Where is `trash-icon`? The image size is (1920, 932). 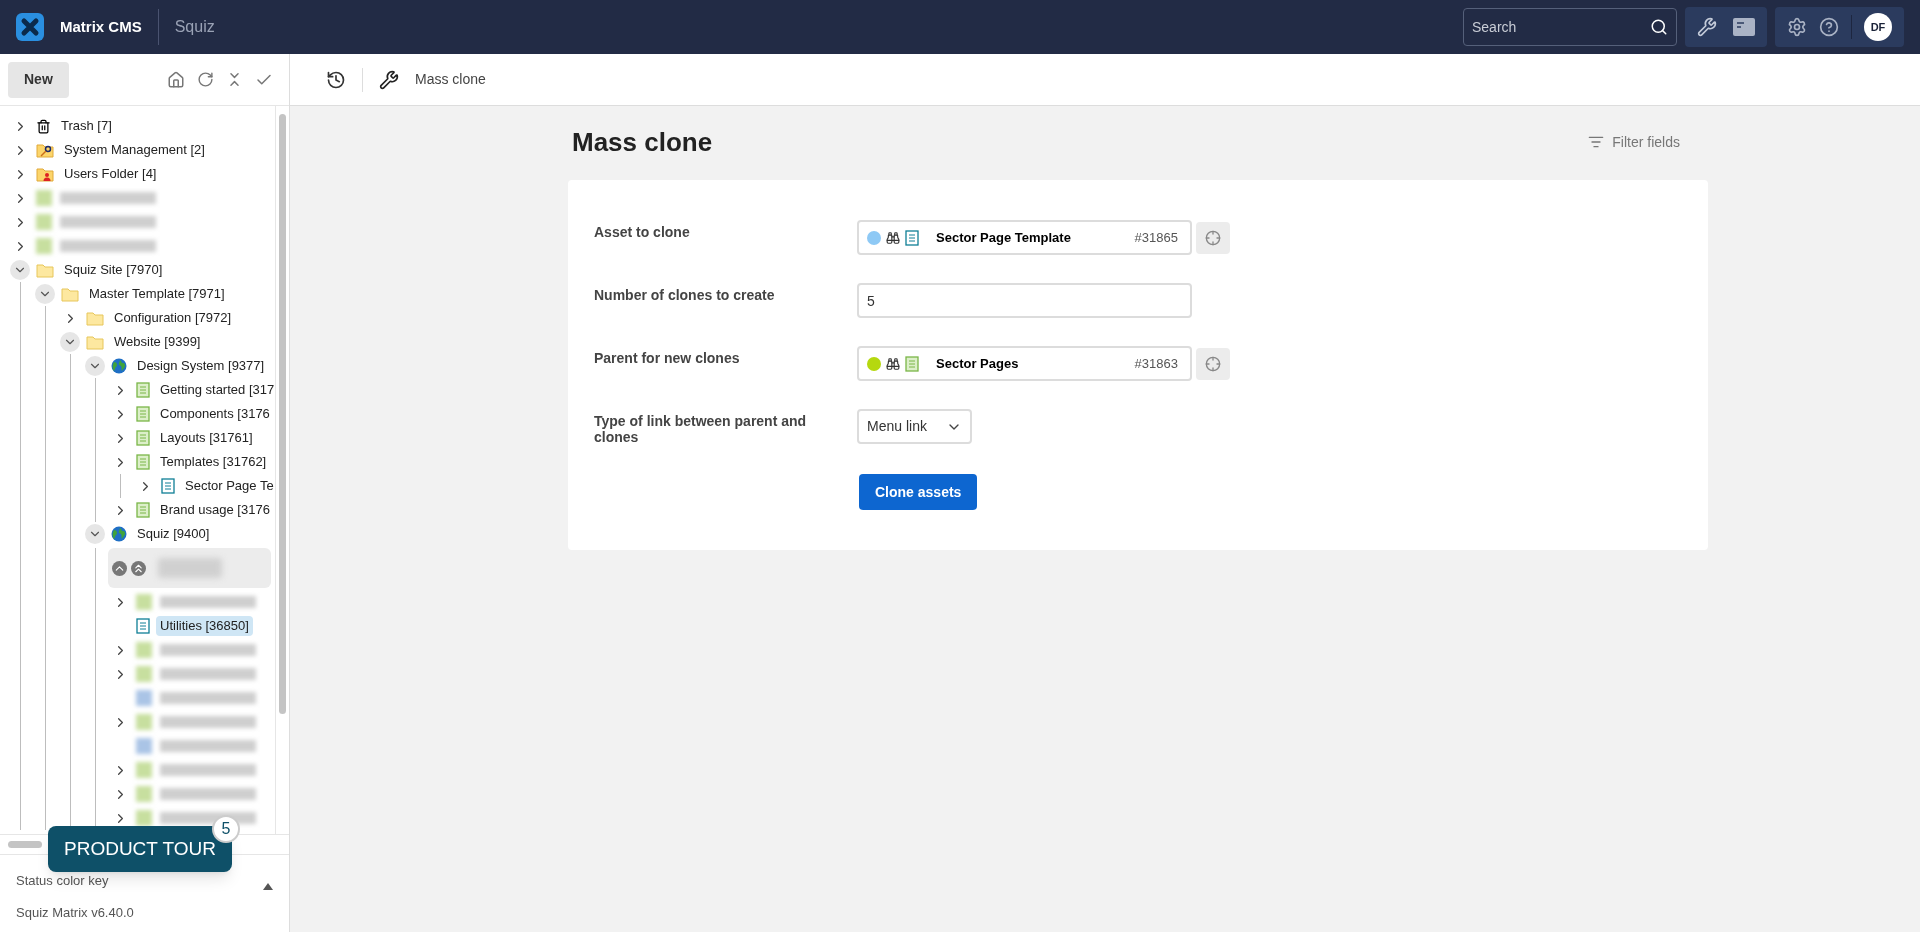
trash-icon is located at coordinates (43, 126).